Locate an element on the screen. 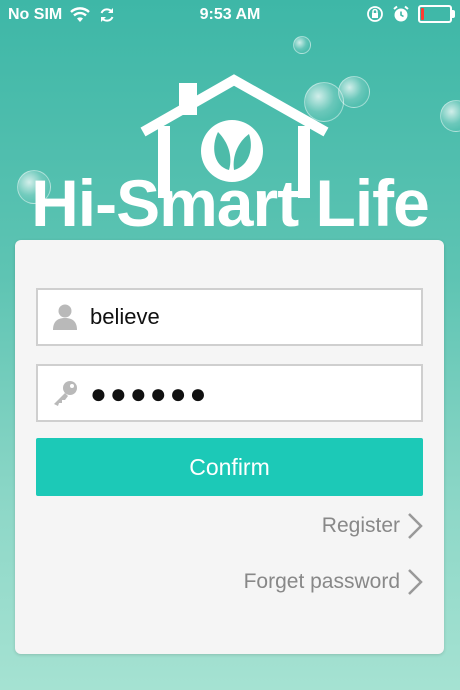 This screenshot has height=690, width=460. status-right is located at coordinates (410, 14).